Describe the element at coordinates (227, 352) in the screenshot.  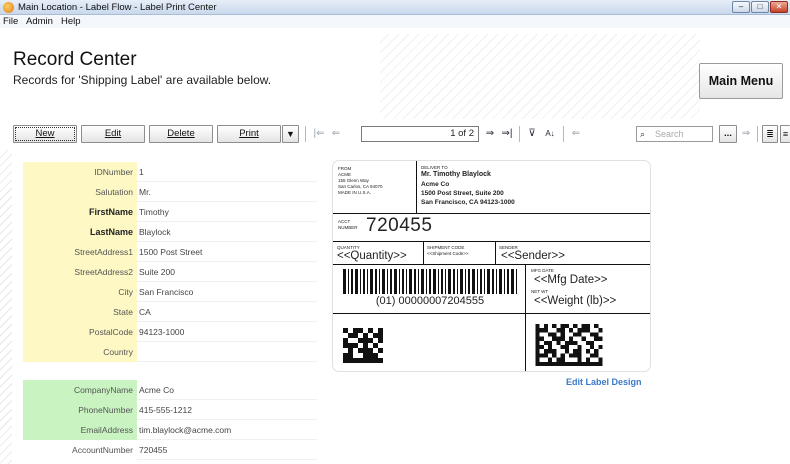
I see `field-value-country` at that location.